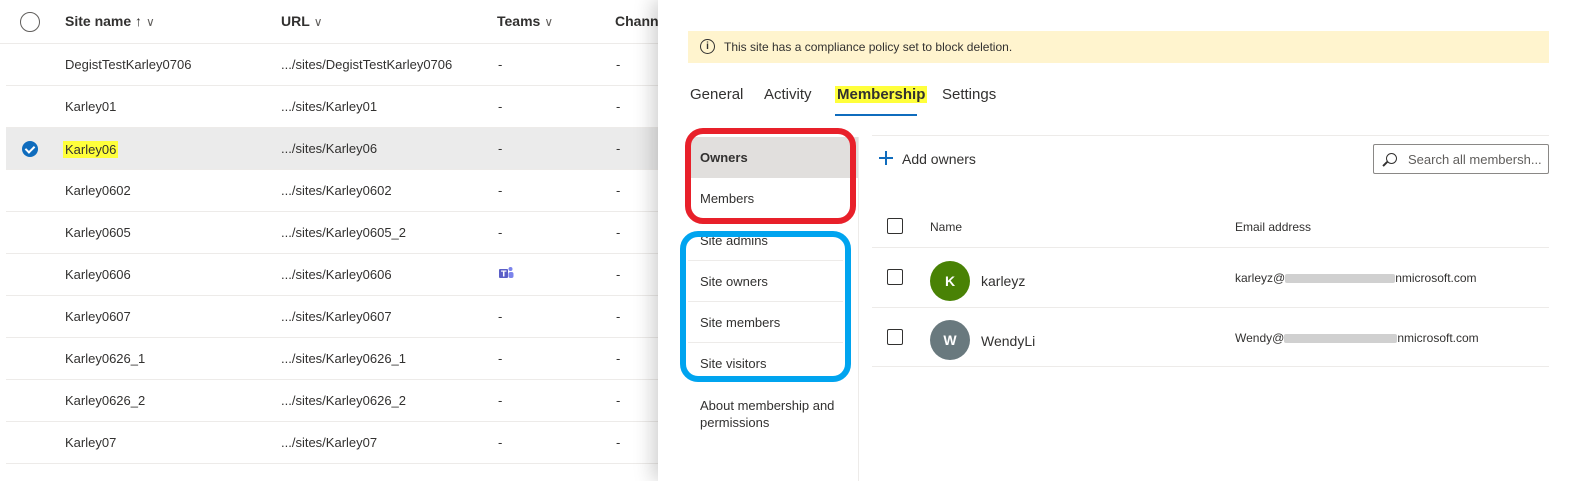 The width and height of the screenshot is (1596, 481). I want to click on avatar: K, so click(950, 281).